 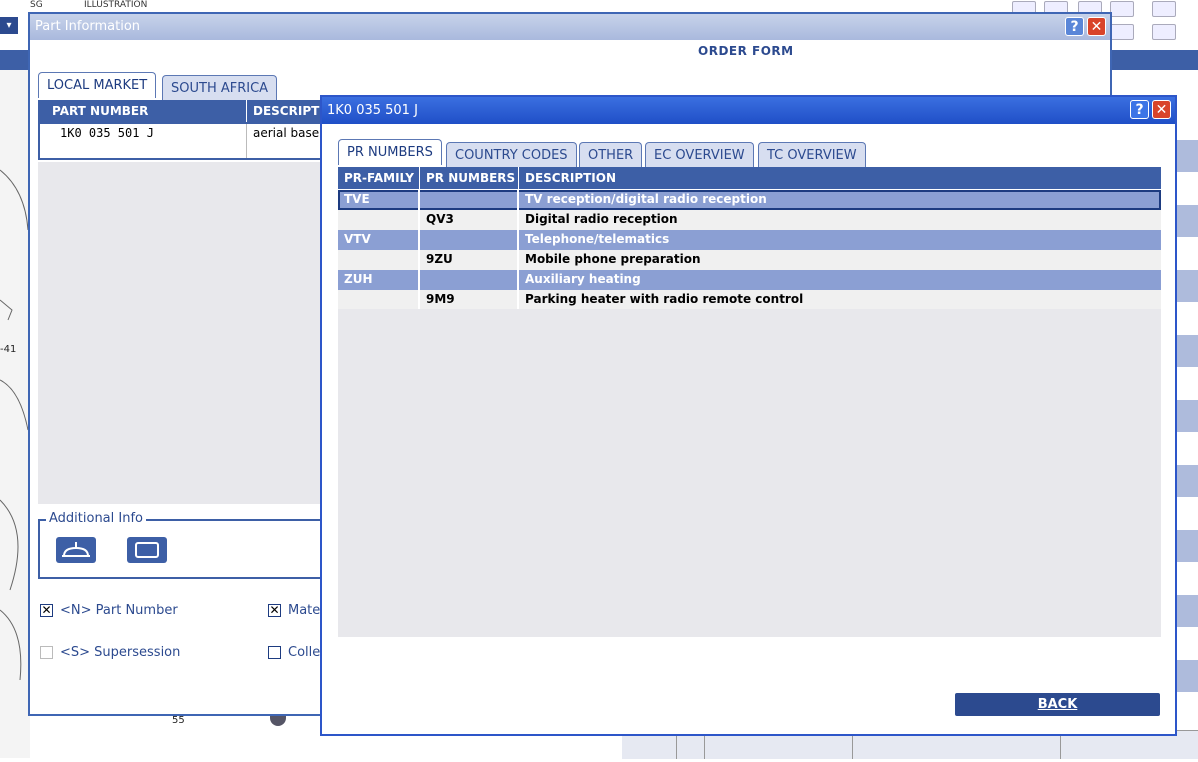 What do you see at coordinates (379, 280) in the screenshot?
I see `pr-family-cell: ZUH` at bounding box center [379, 280].